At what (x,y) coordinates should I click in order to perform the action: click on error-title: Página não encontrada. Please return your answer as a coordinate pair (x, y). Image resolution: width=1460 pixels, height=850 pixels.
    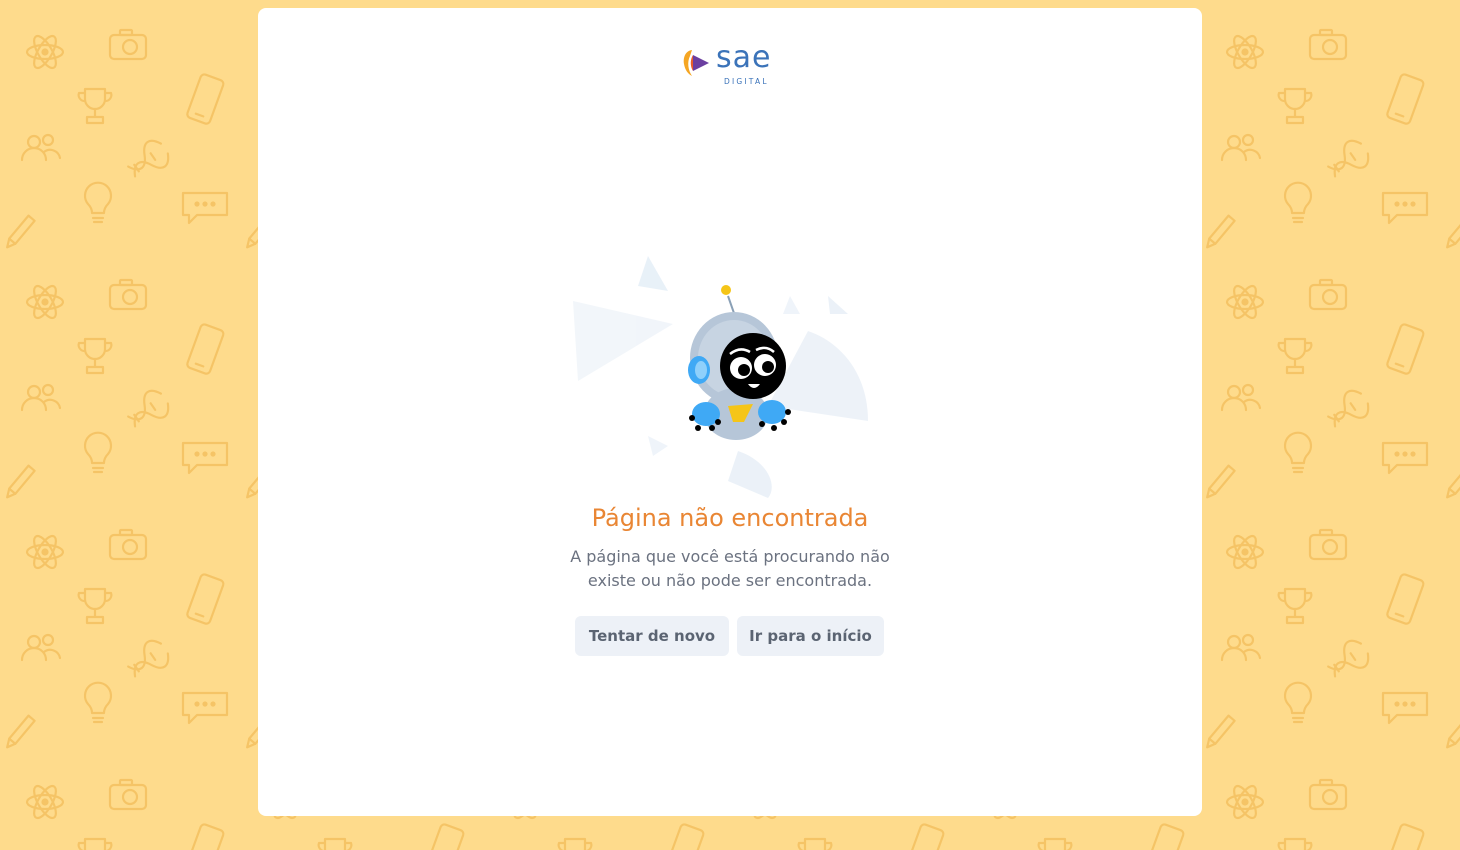
    Looking at the image, I should click on (730, 518).